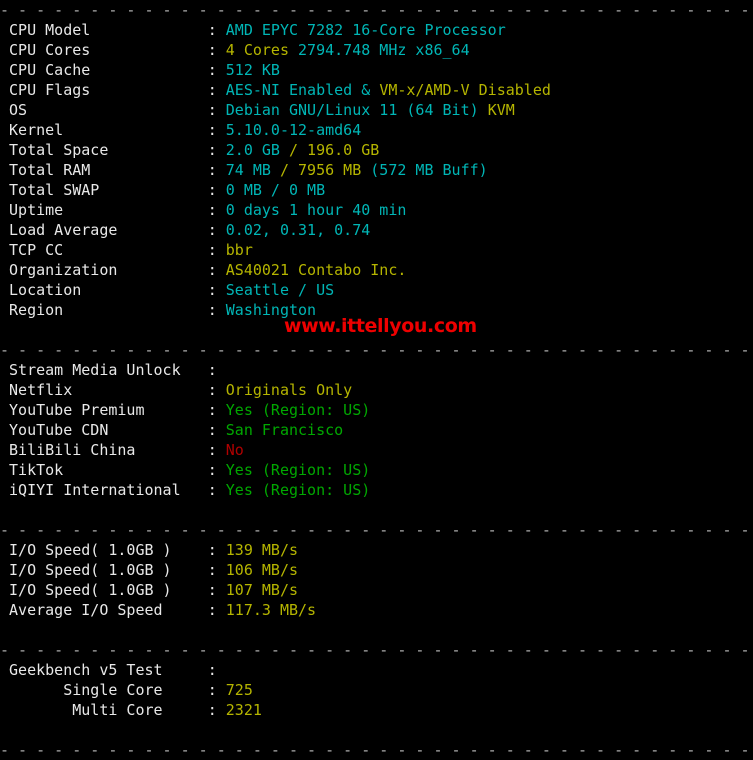 This screenshot has width=753, height=760. I want to click on info-row: I/O Speed( 1.0GB ) : 106 MB/s, so click(376, 570).